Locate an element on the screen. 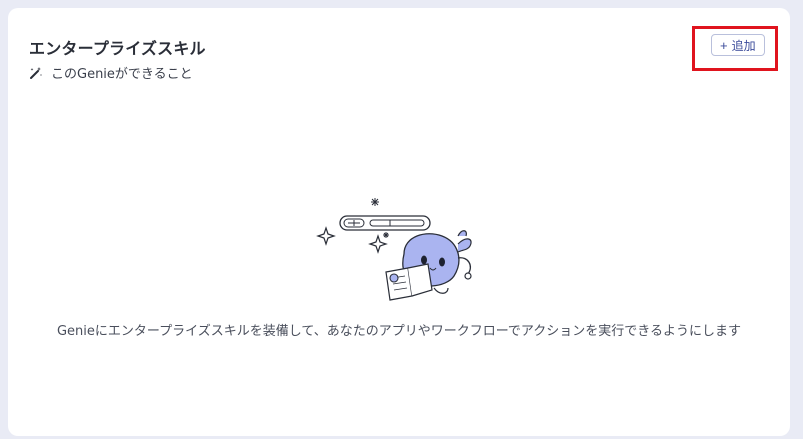 This screenshot has width=803, height=439. plus-icon: + is located at coordinates (724, 45).